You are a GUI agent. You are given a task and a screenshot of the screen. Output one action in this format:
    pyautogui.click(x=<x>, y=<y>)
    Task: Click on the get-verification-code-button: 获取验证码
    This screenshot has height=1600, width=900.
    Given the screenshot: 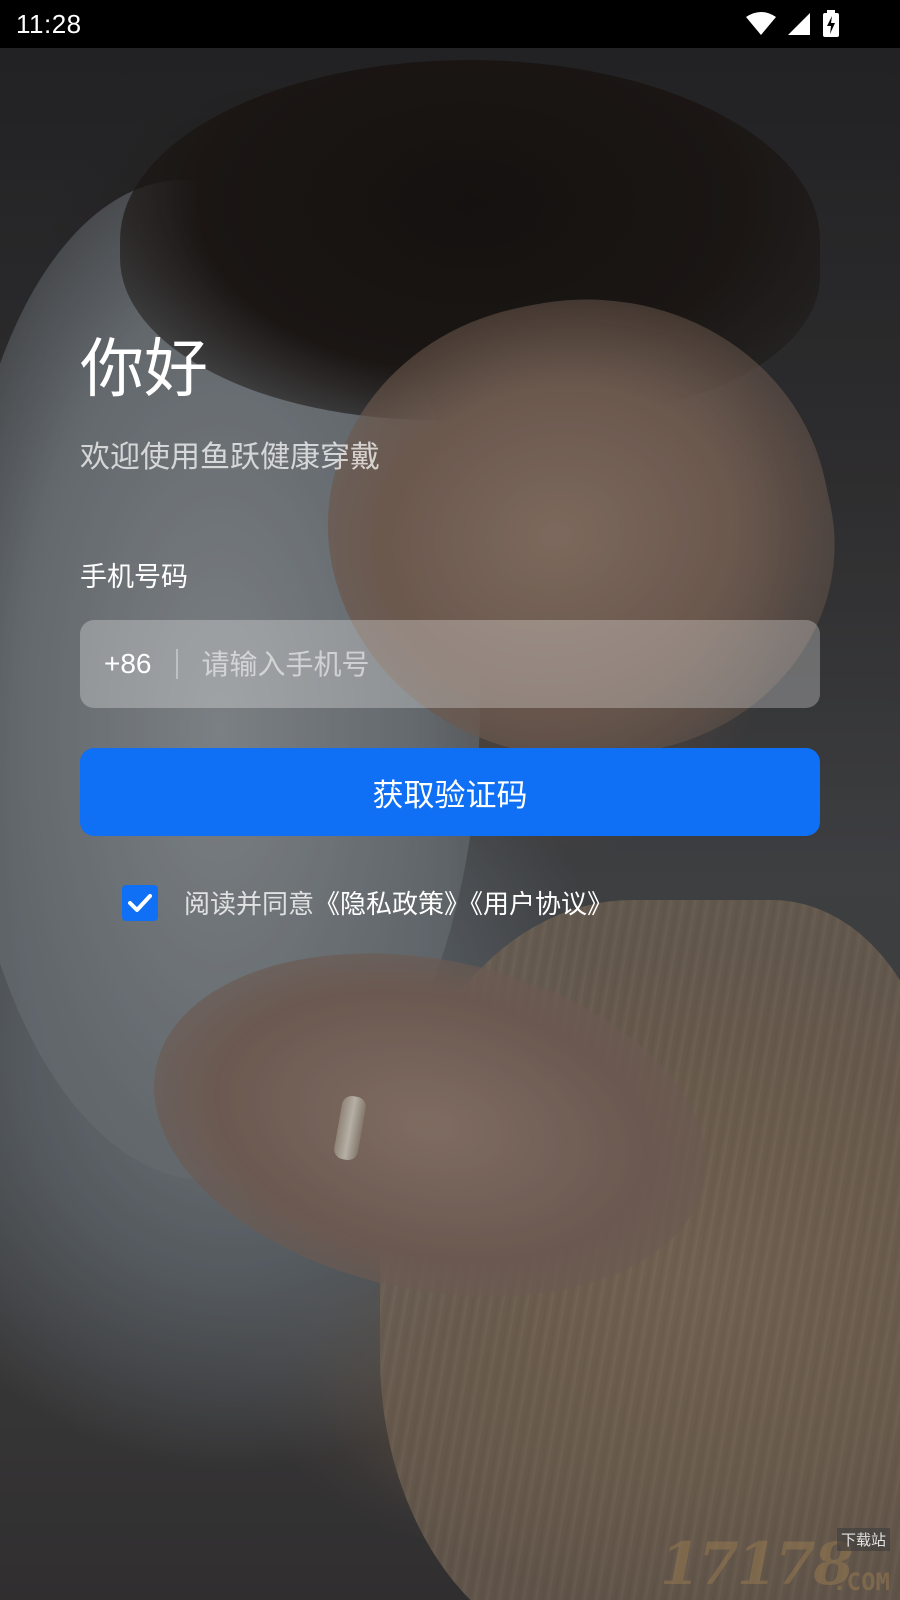 What is the action you would take?
    pyautogui.click(x=450, y=792)
    